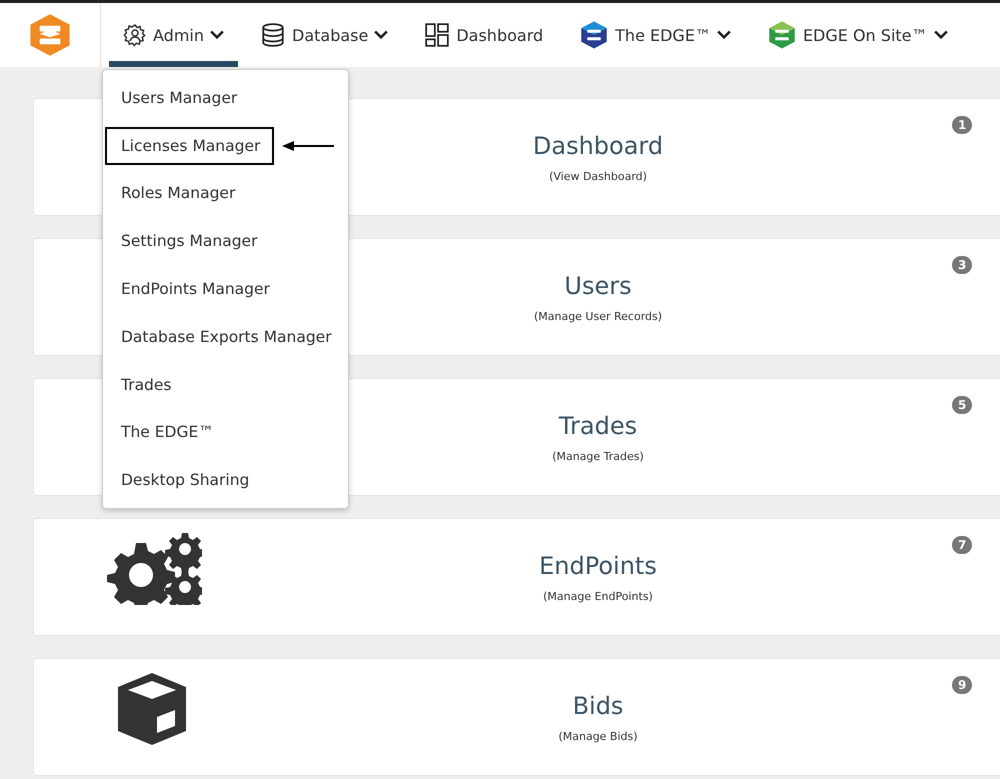  Describe the element at coordinates (135, 35) in the screenshot. I see `gear-icon` at that location.